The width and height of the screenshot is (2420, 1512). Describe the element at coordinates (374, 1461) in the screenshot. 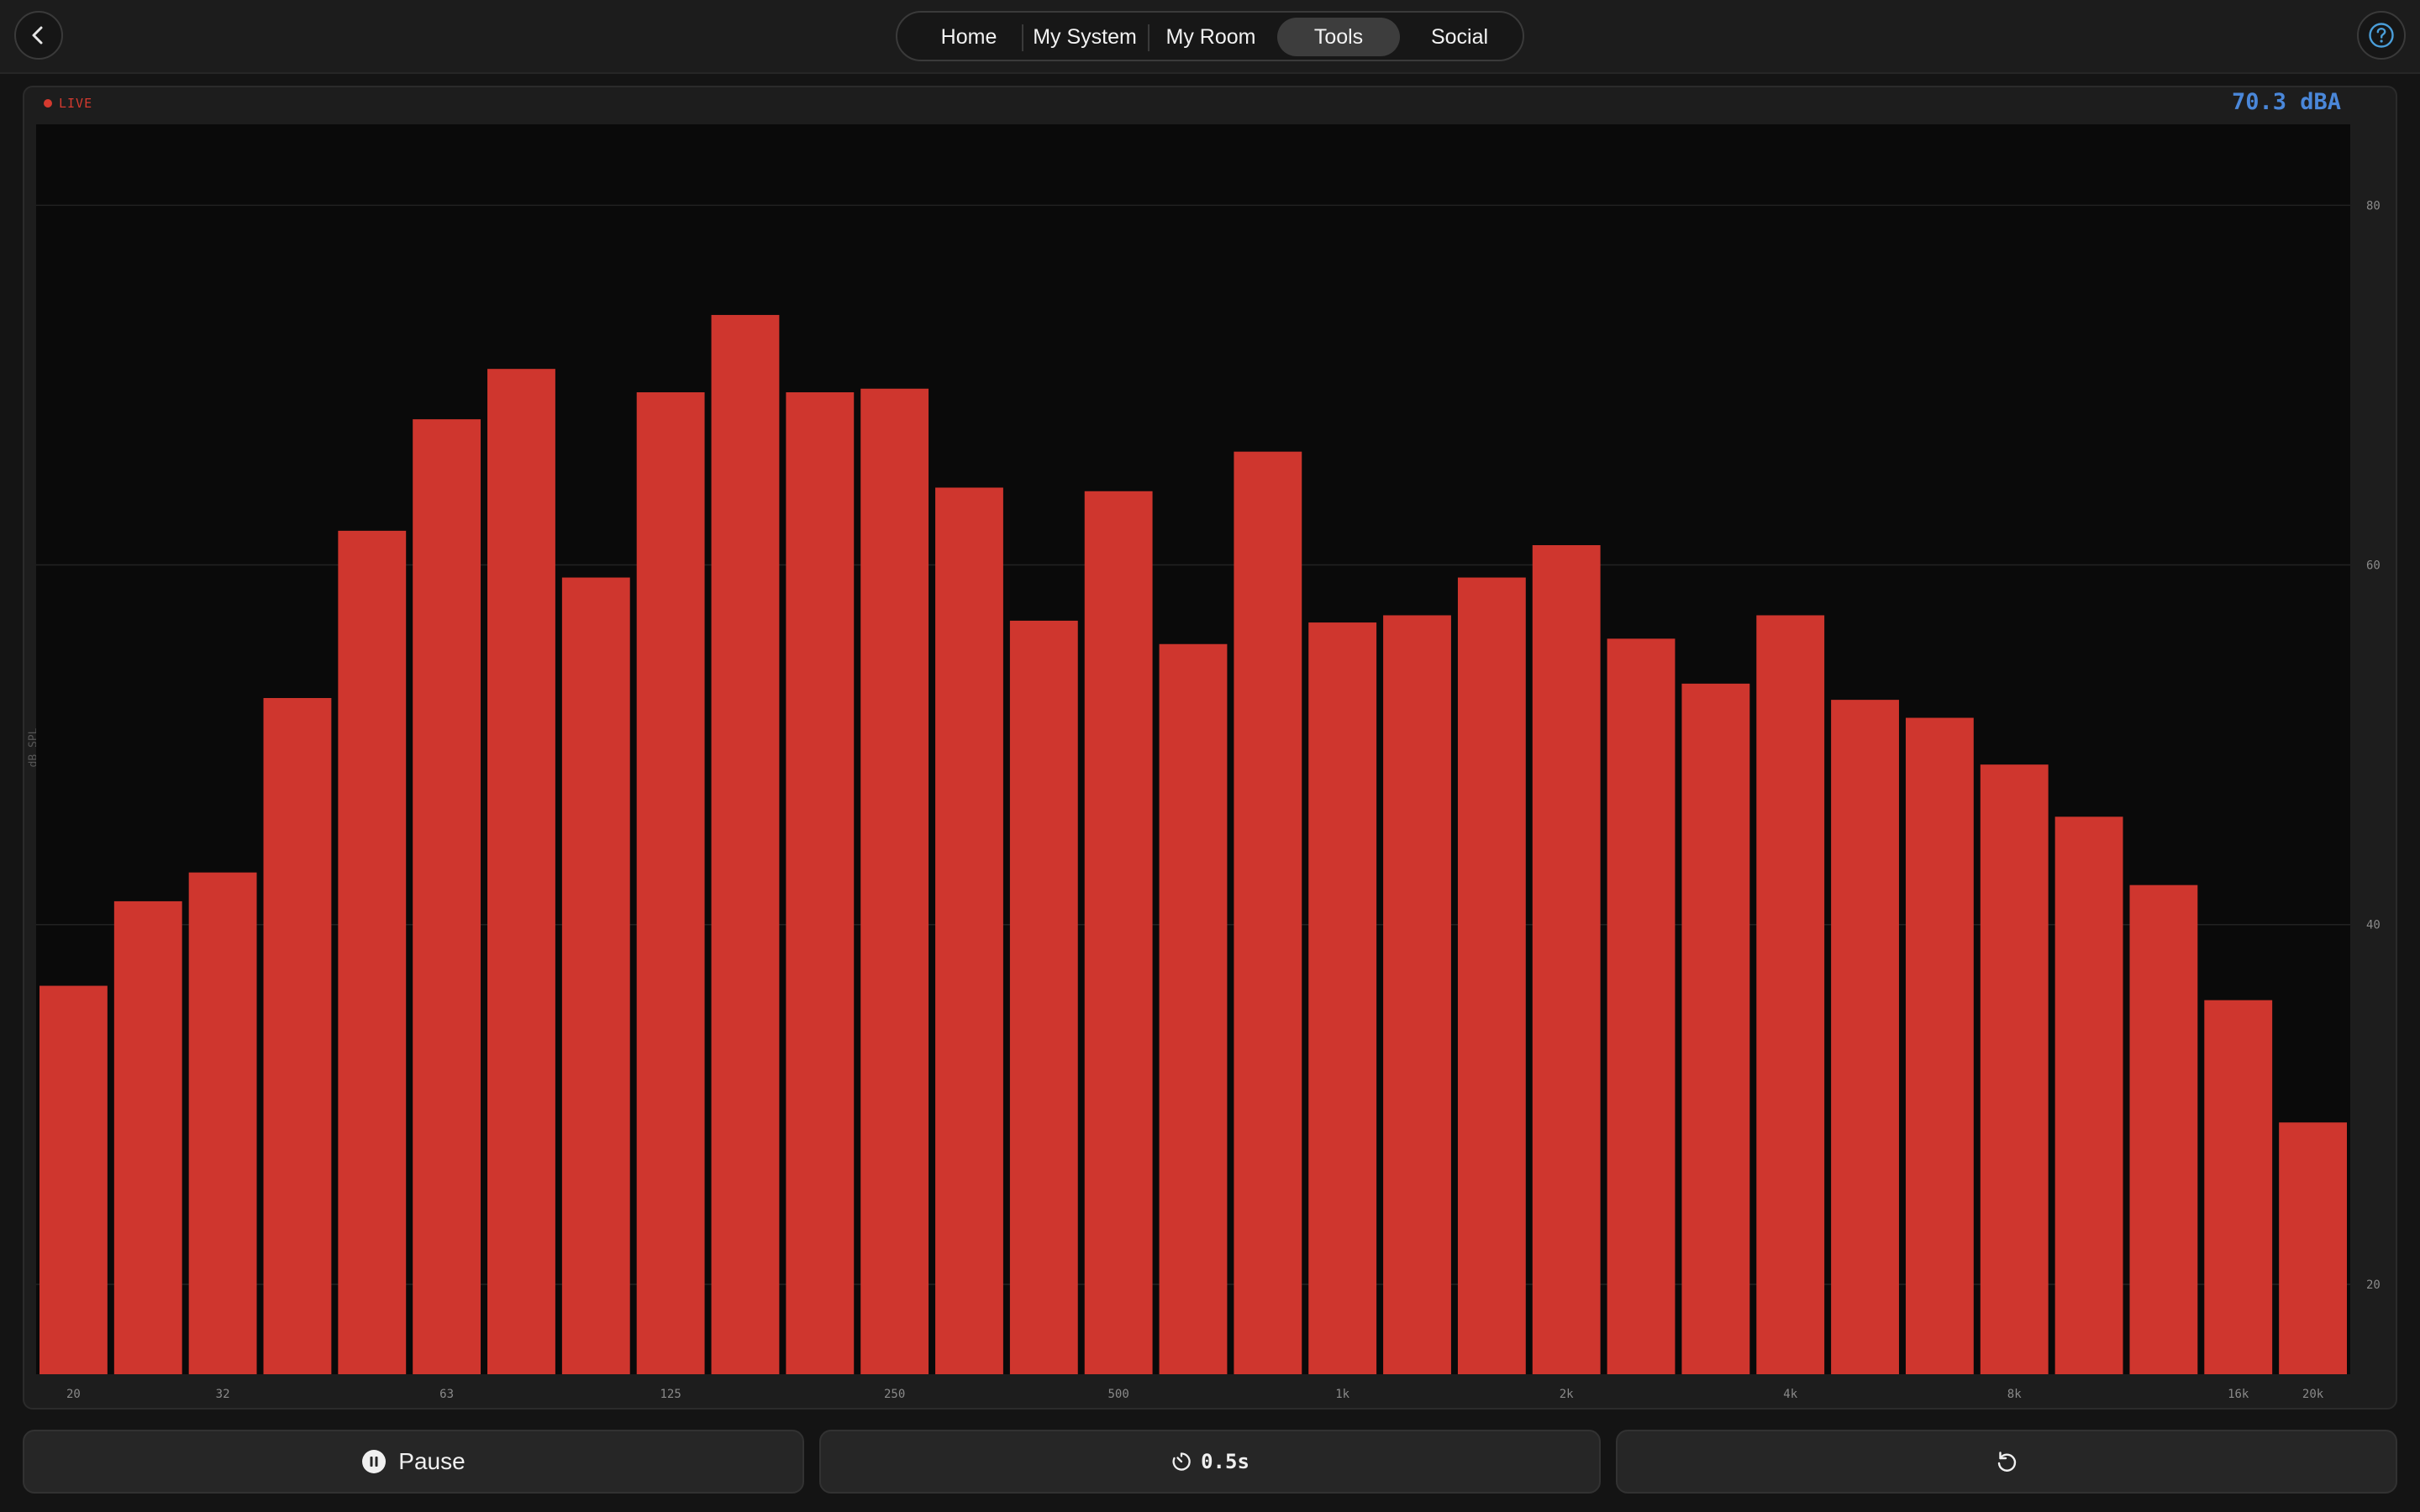

I see `pause-circle-icon` at that location.